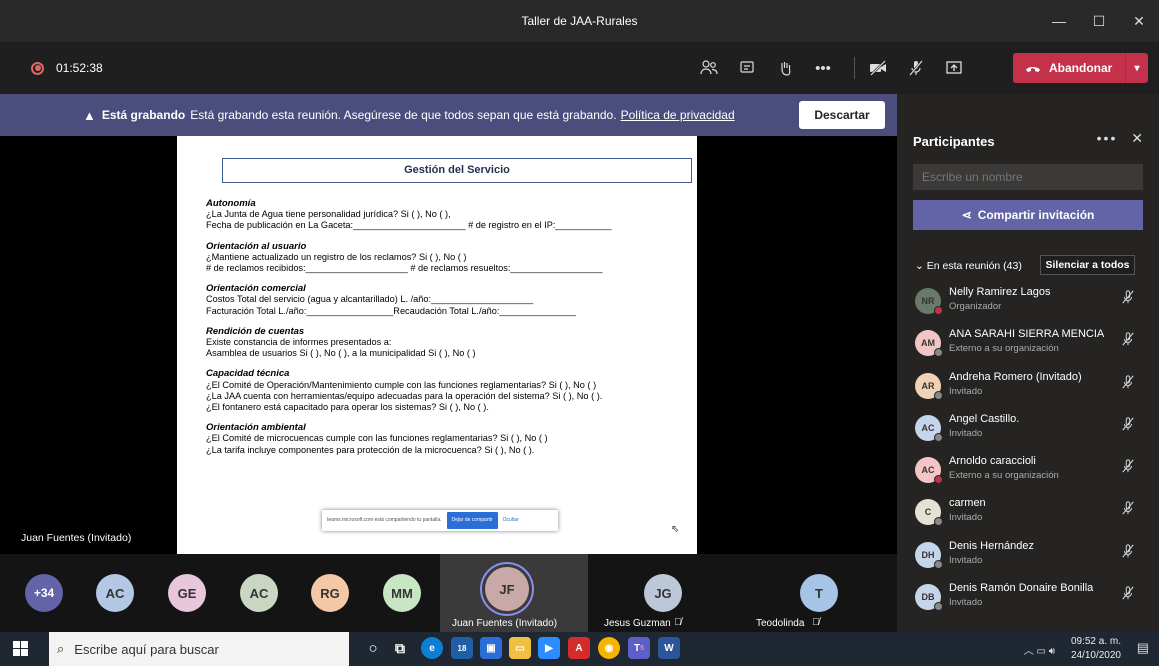  I want to click on participant-avatar: T, so click(819, 593).